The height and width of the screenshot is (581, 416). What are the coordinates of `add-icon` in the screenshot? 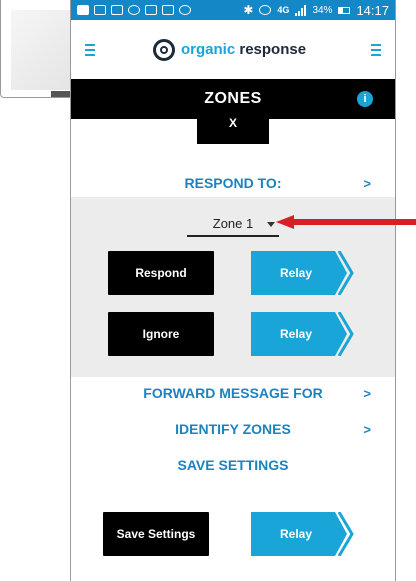 It's located at (83, 10).